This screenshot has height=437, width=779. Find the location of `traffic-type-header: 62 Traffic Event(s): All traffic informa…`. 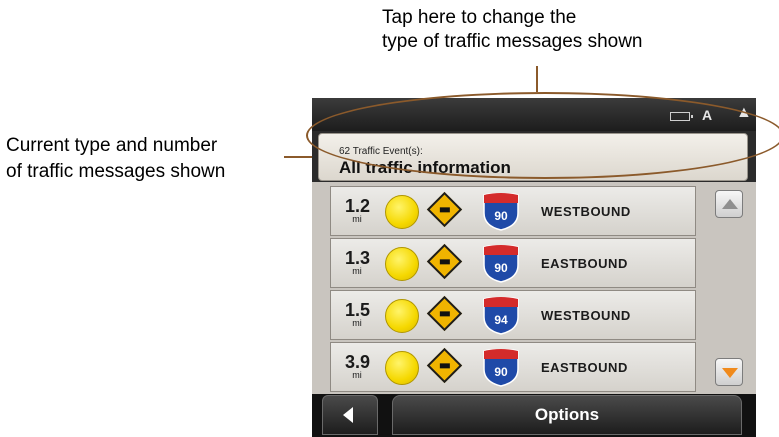

traffic-type-header: 62 Traffic Event(s): All traffic informa… is located at coordinates (533, 157).